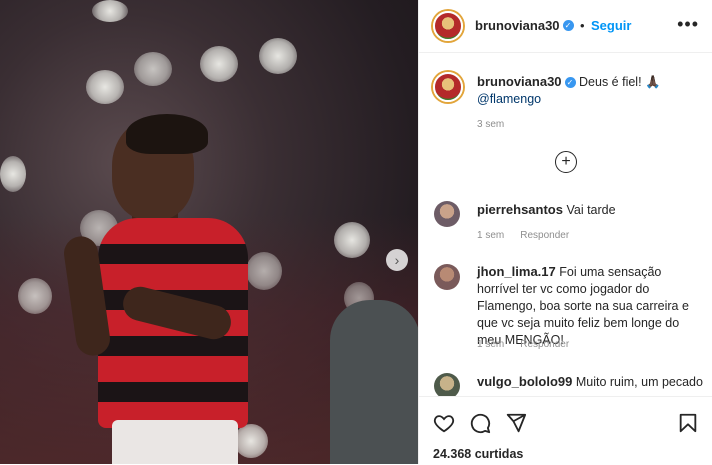 The width and height of the screenshot is (712, 465). I want to click on header-user-line: brunoviana30 ✓ • Seguir, so click(553, 26).